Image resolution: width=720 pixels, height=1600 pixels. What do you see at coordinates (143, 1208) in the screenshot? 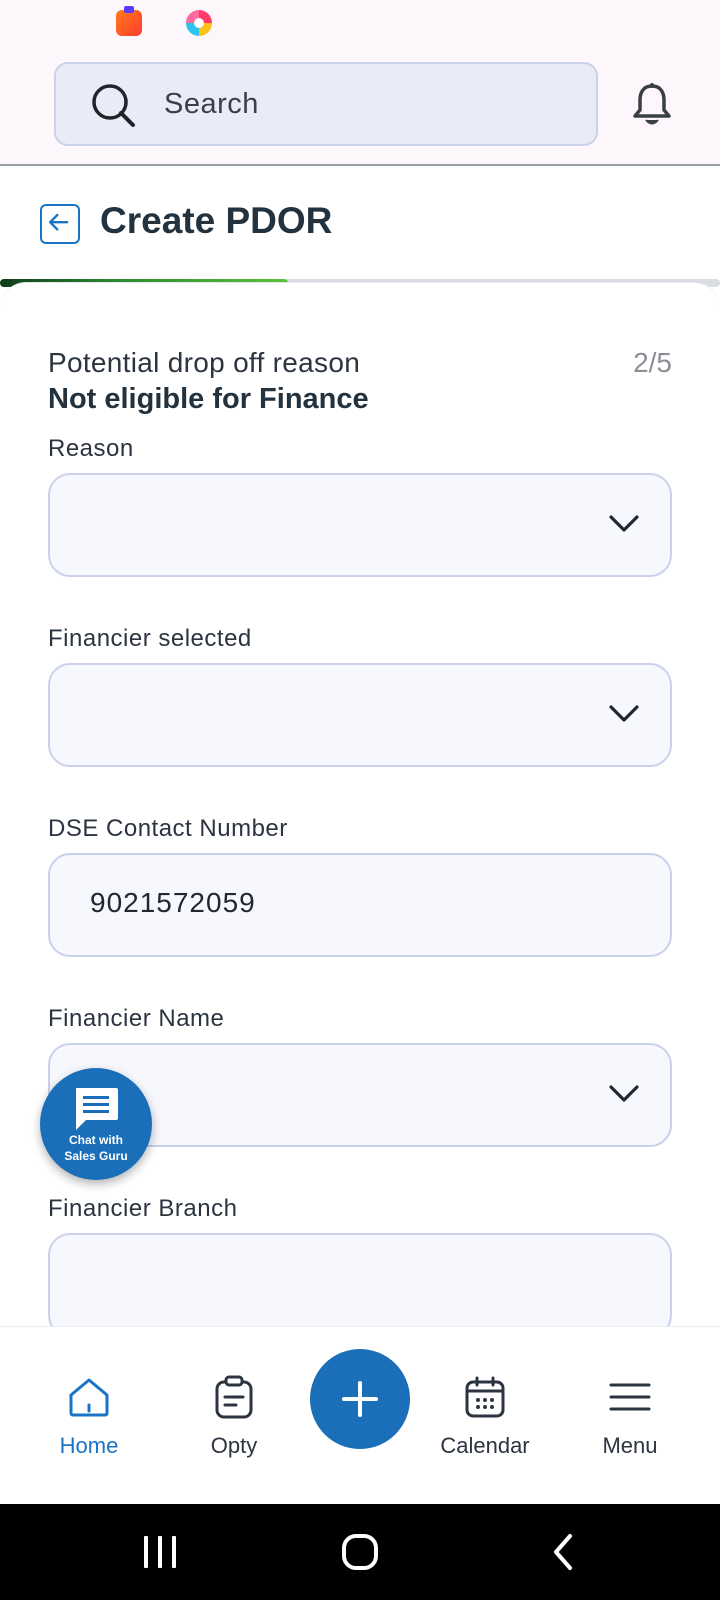
I see `financier-branch-label: Financier Branch` at bounding box center [143, 1208].